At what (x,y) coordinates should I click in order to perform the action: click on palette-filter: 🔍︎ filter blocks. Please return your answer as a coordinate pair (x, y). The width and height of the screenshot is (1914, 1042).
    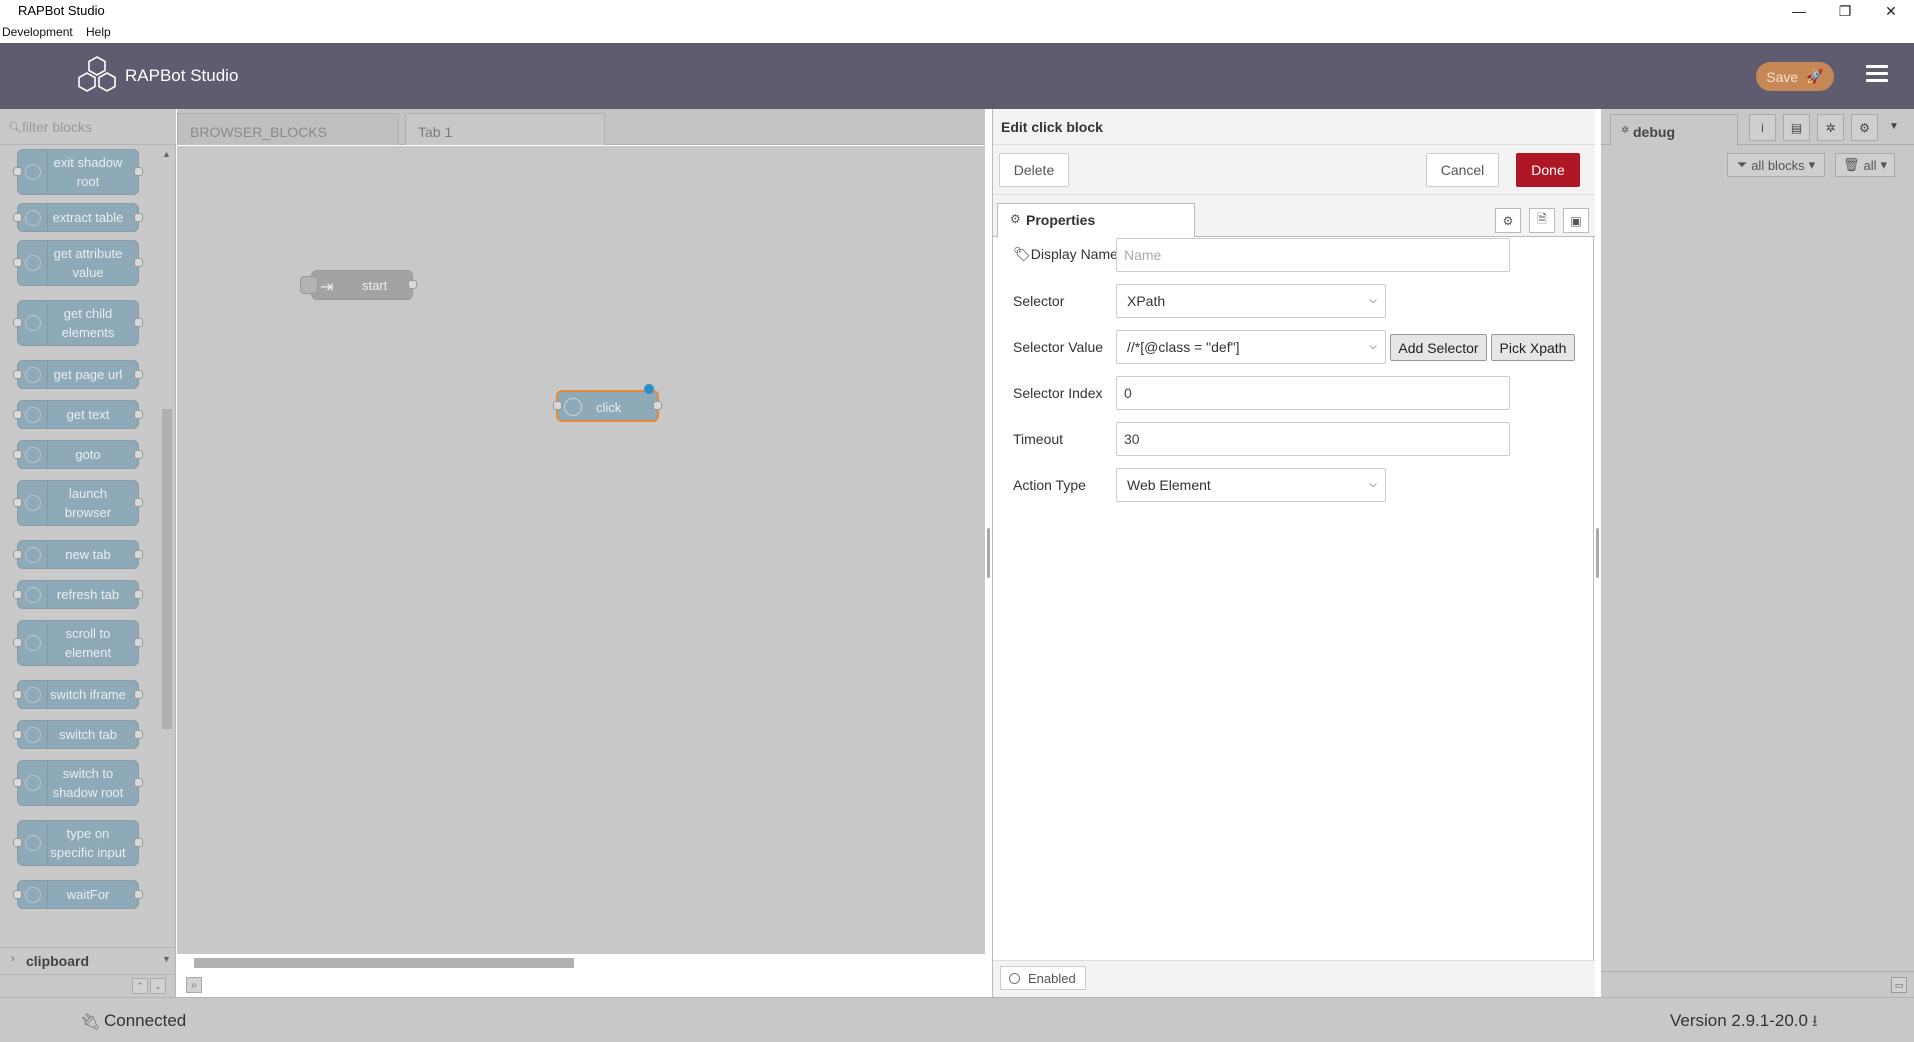
    Looking at the image, I should click on (88, 127).